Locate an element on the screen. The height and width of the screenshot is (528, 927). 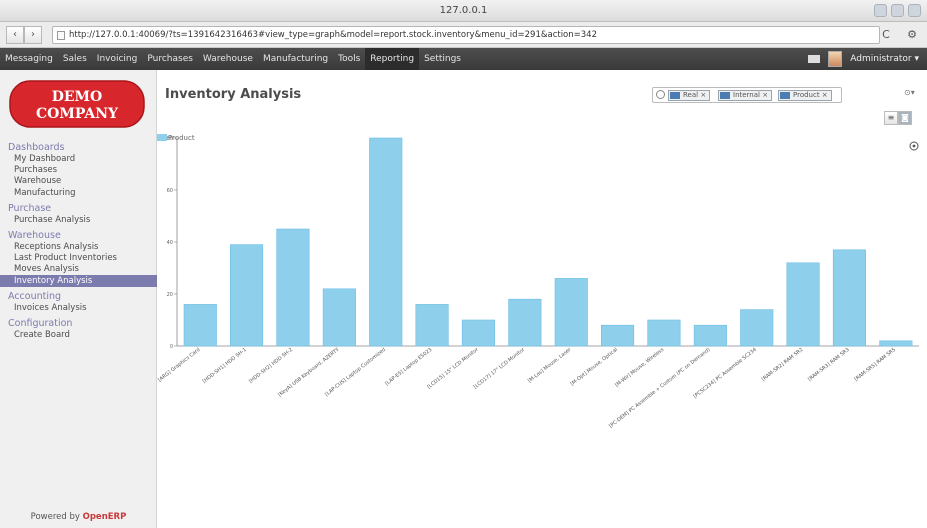
logo-line-2: COMPANY is located at coordinates (77, 114).